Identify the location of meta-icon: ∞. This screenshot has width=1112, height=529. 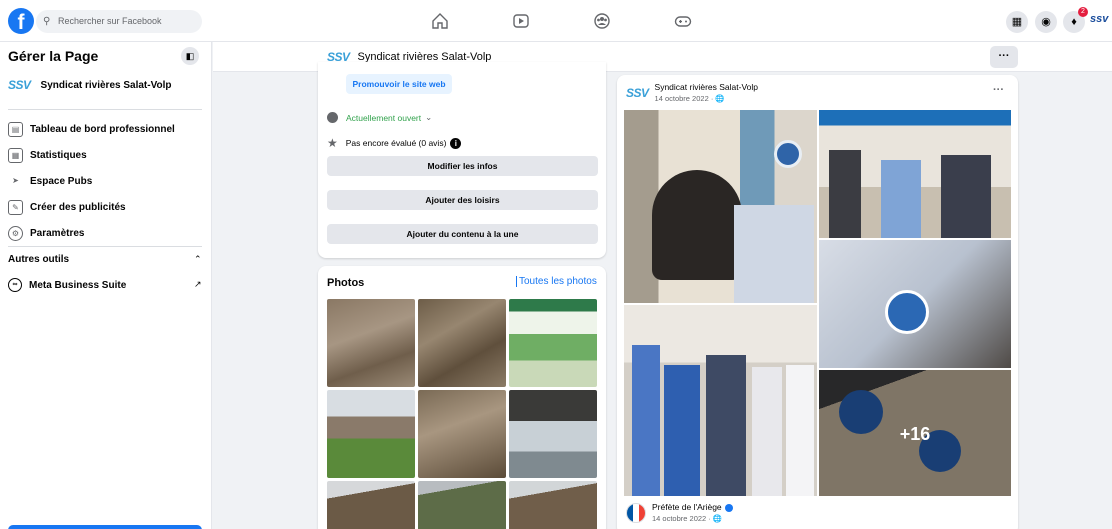
(15, 285).